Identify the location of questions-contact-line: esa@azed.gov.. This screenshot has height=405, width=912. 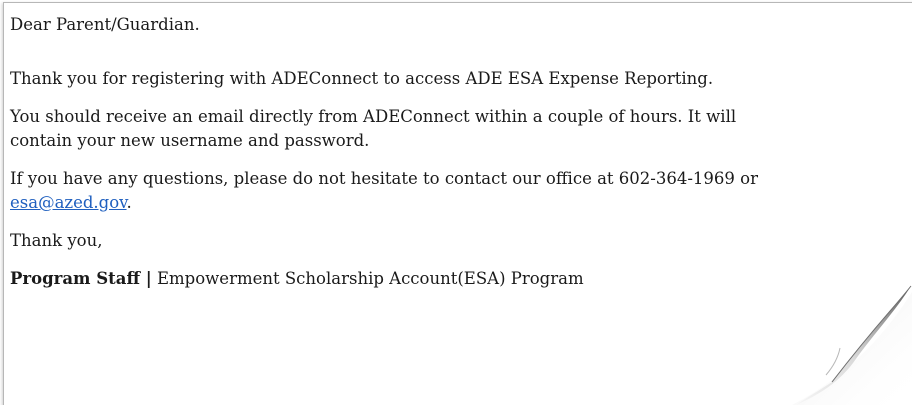
(461, 203).